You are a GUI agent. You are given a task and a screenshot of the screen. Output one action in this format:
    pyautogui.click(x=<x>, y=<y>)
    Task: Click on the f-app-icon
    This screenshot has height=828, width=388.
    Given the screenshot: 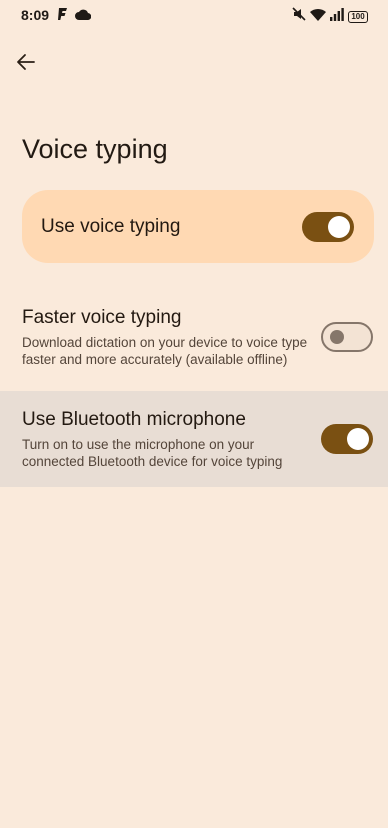 What is the action you would take?
    pyautogui.click(x=62, y=16)
    